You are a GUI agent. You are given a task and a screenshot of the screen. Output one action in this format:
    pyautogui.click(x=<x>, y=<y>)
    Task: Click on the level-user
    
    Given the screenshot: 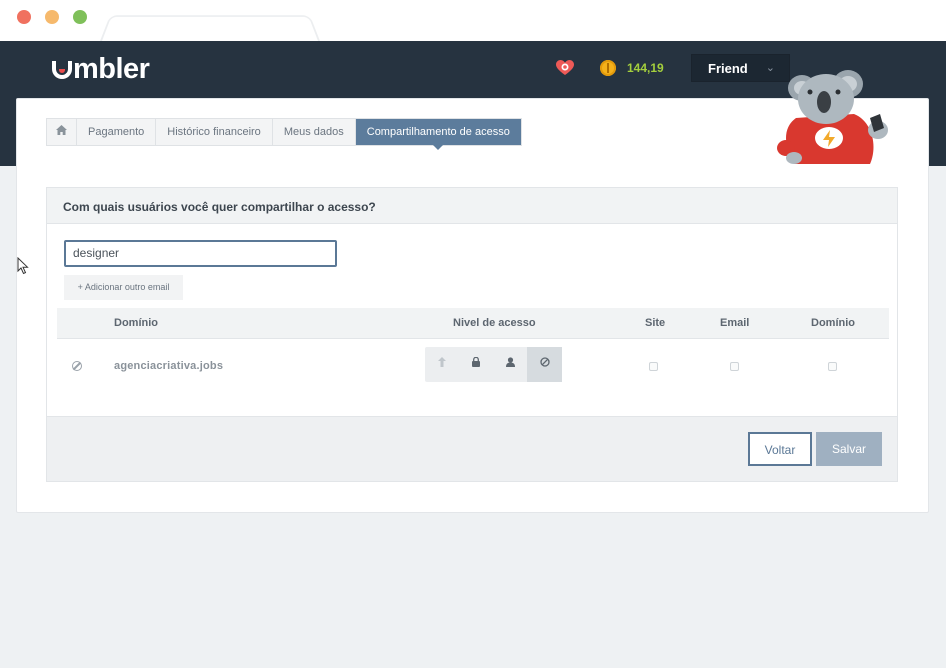 What is the action you would take?
    pyautogui.click(x=510, y=364)
    